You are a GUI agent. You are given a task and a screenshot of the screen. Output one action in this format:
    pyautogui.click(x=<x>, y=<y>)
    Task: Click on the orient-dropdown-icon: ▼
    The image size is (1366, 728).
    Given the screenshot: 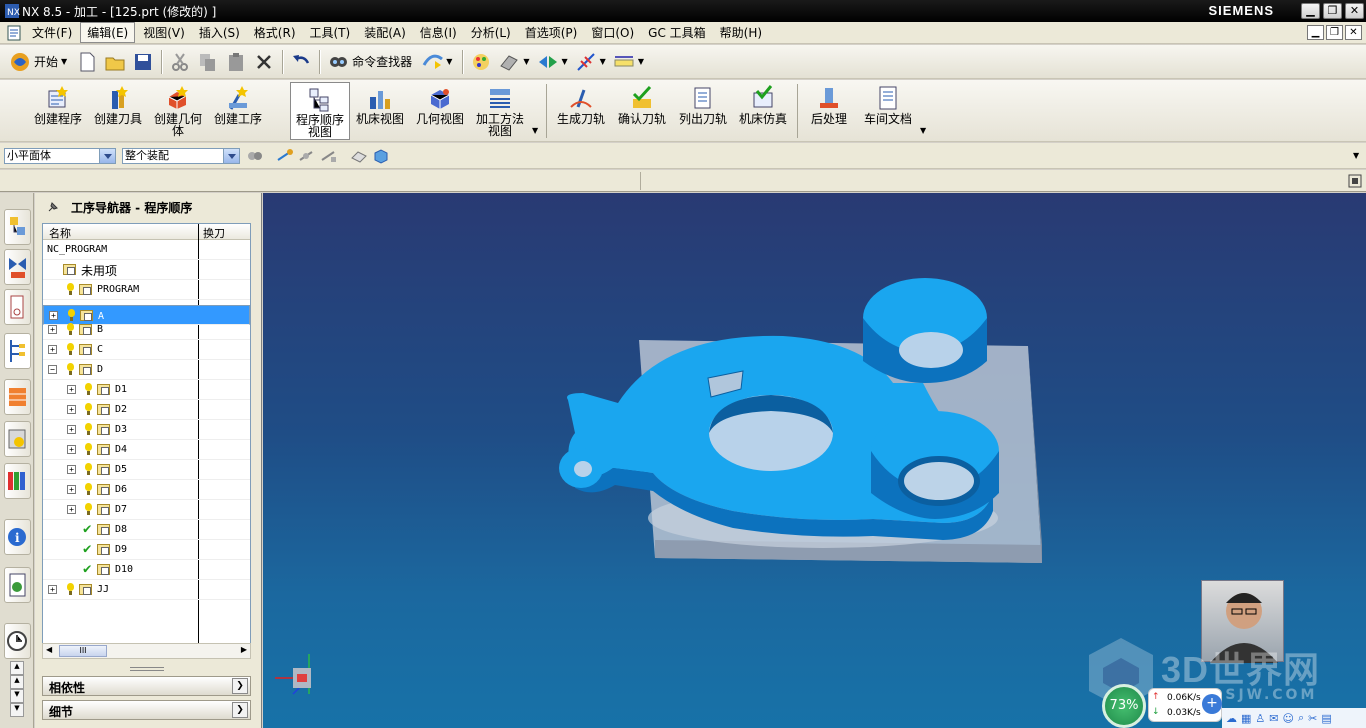 What is the action you would take?
    pyautogui.click(x=565, y=61)
    